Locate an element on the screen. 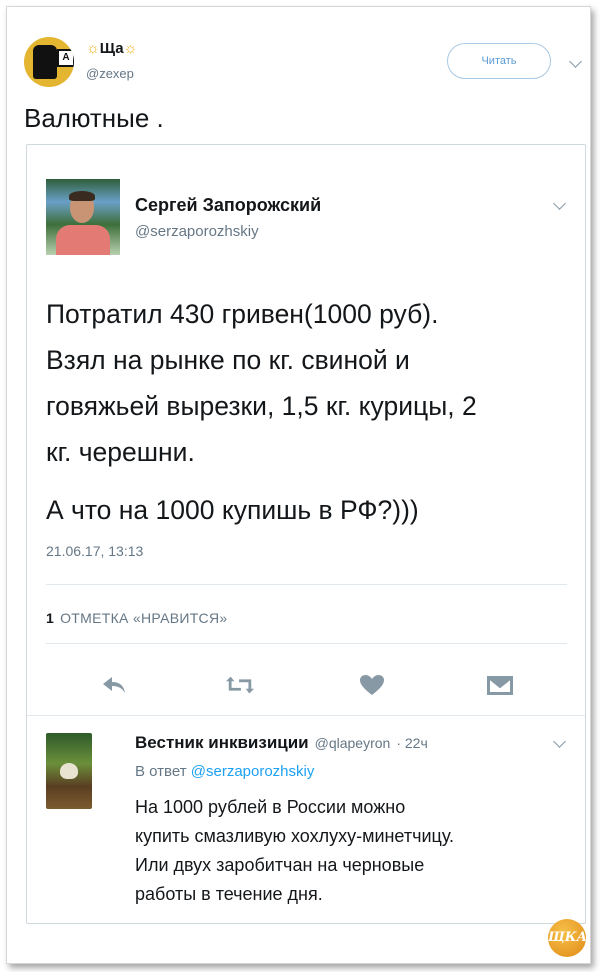 This screenshot has width=601, height=972. text-line: говяжьей вырезки, 1,5 кг. курицы, 2 is located at coordinates (261, 406).